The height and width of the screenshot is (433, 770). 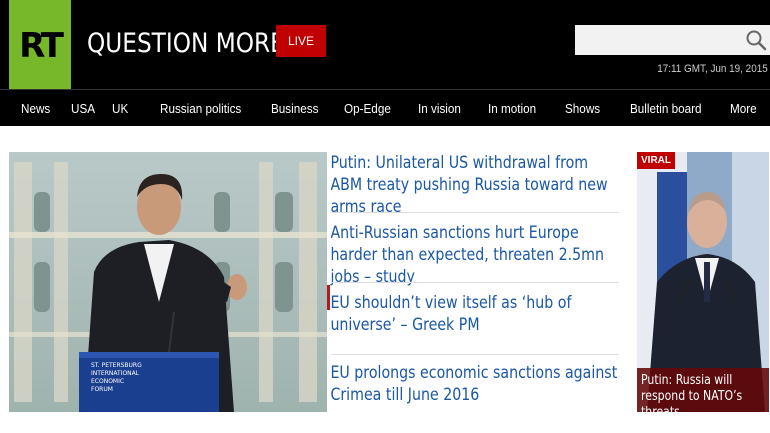 I want to click on svg-text: ST. PETERSBURG, so click(x=116, y=365).